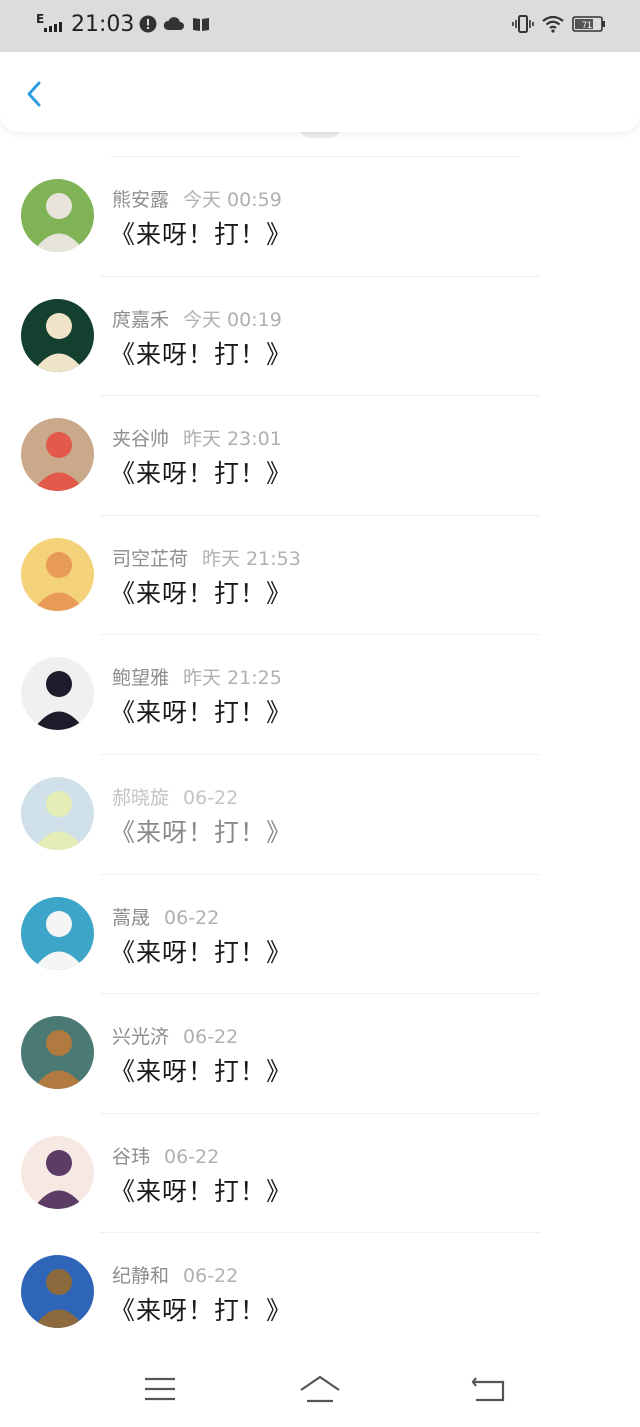 This screenshot has width=640, height=1427. Describe the element at coordinates (141, 319) in the screenshot. I see `sender-name: 庹嘉禾` at that location.